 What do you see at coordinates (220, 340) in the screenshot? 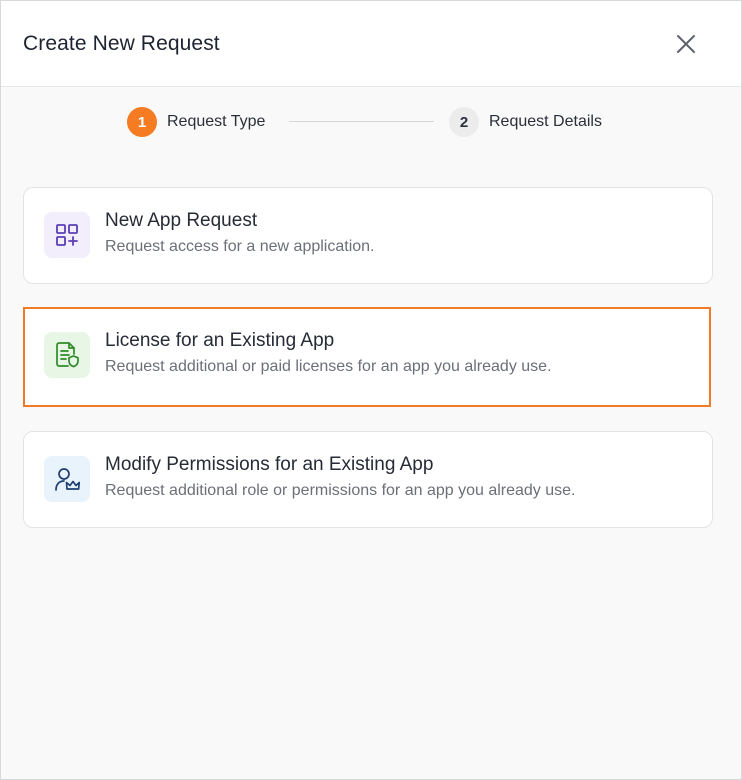
I see `option-title: License for an Existing App` at bounding box center [220, 340].